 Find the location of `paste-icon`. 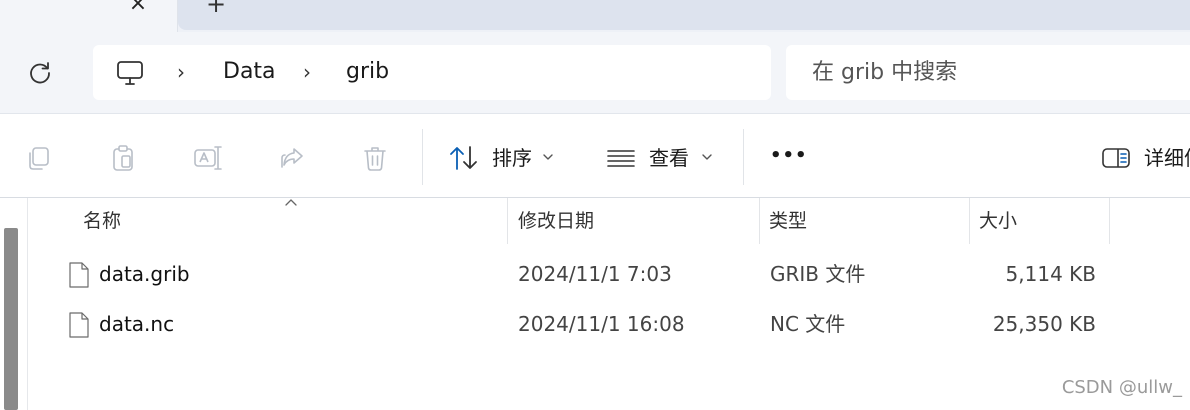

paste-icon is located at coordinates (123, 158).